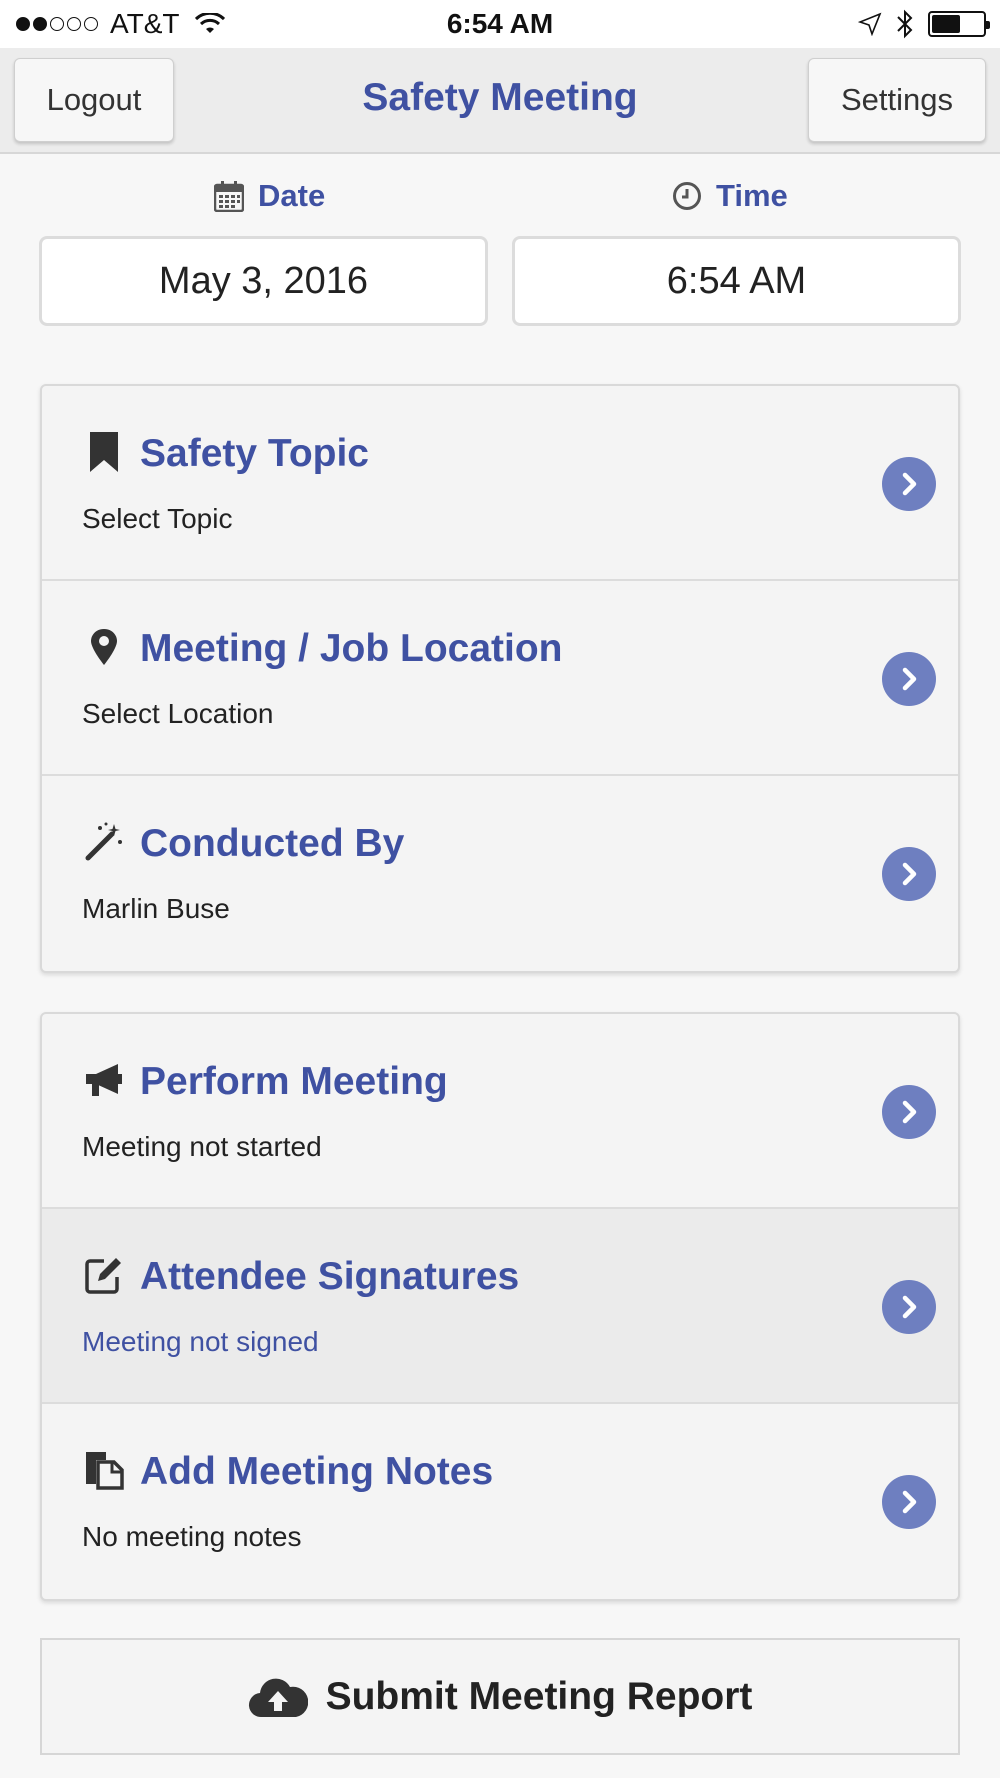  I want to click on megaphone-icon, so click(104, 1080).